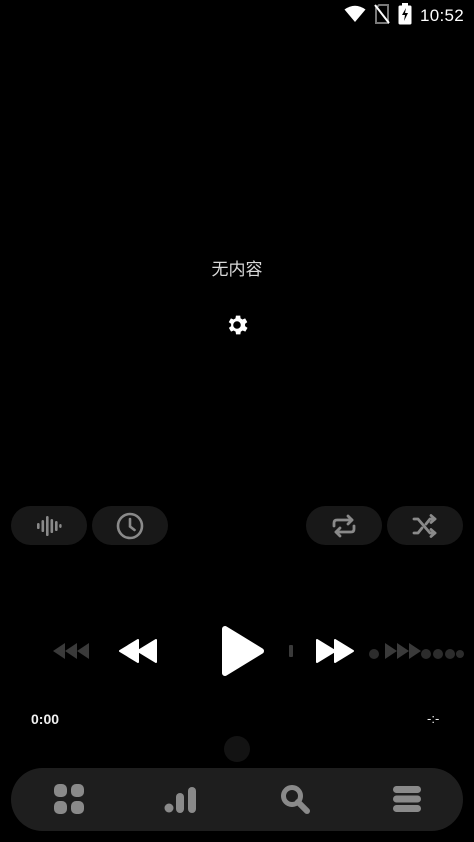 This screenshot has height=842, width=474. I want to click on nav-stats-button, so click(181, 799).